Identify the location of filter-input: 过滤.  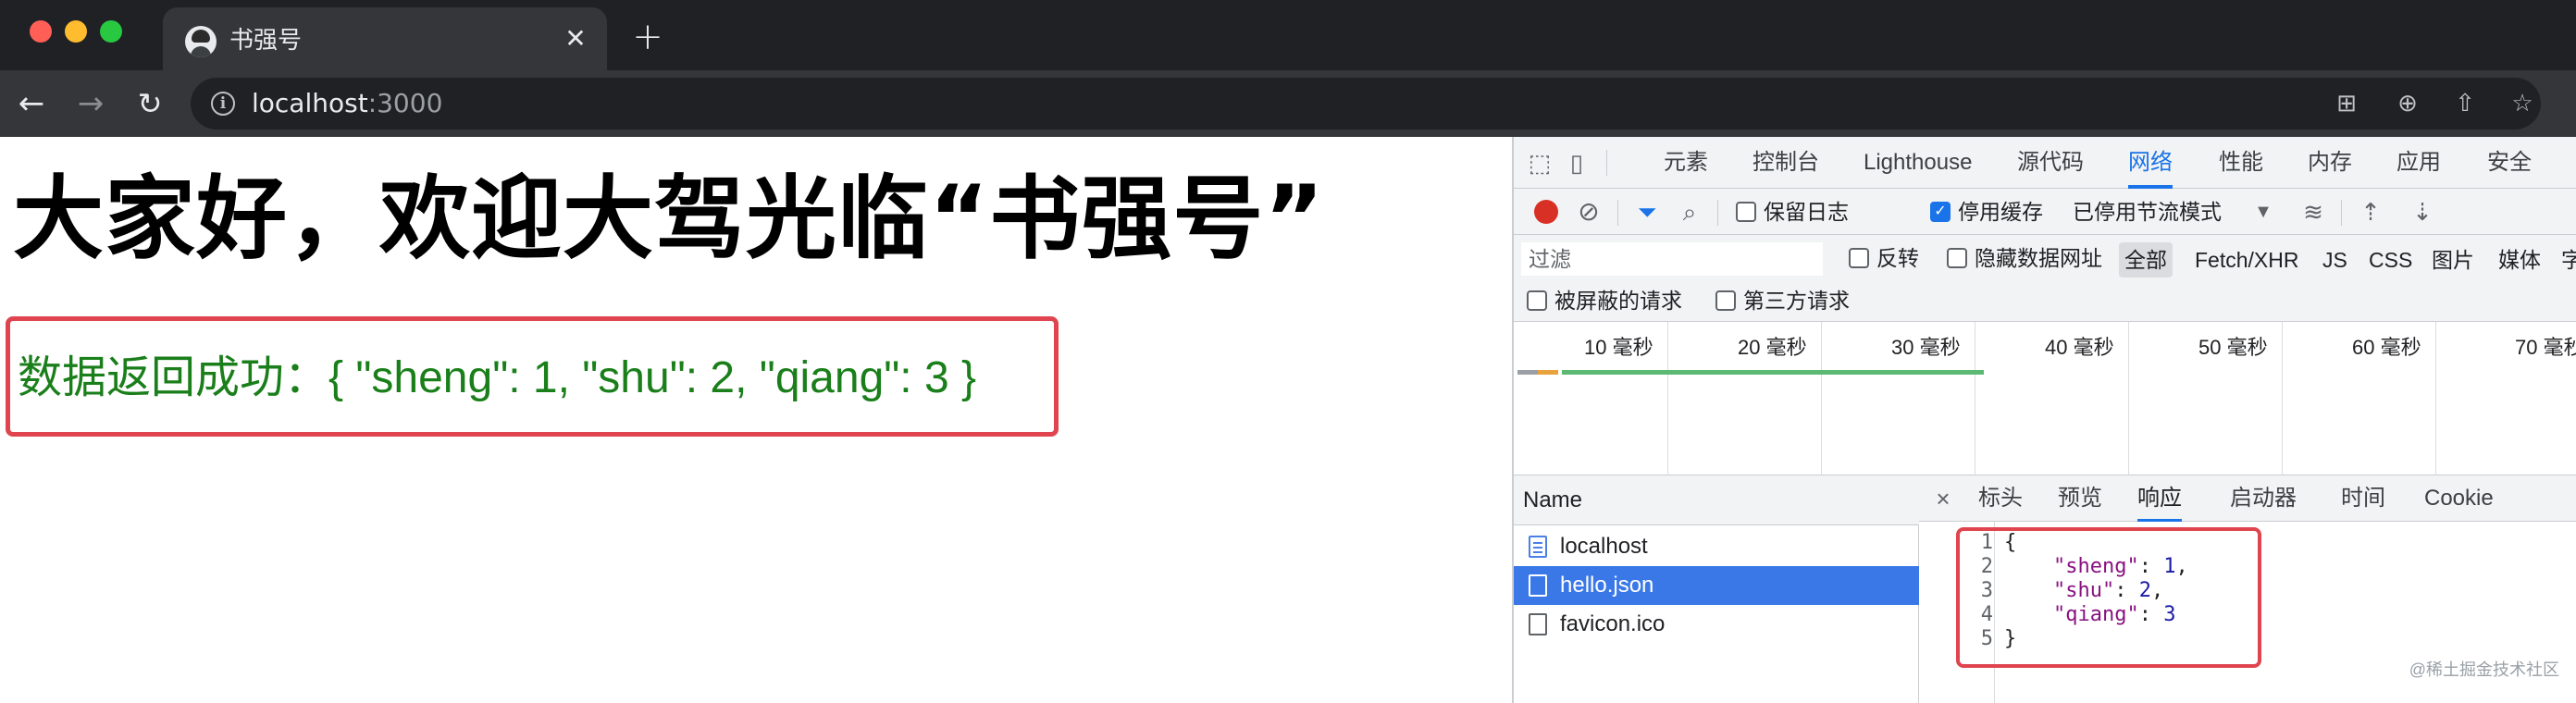
(1672, 259).